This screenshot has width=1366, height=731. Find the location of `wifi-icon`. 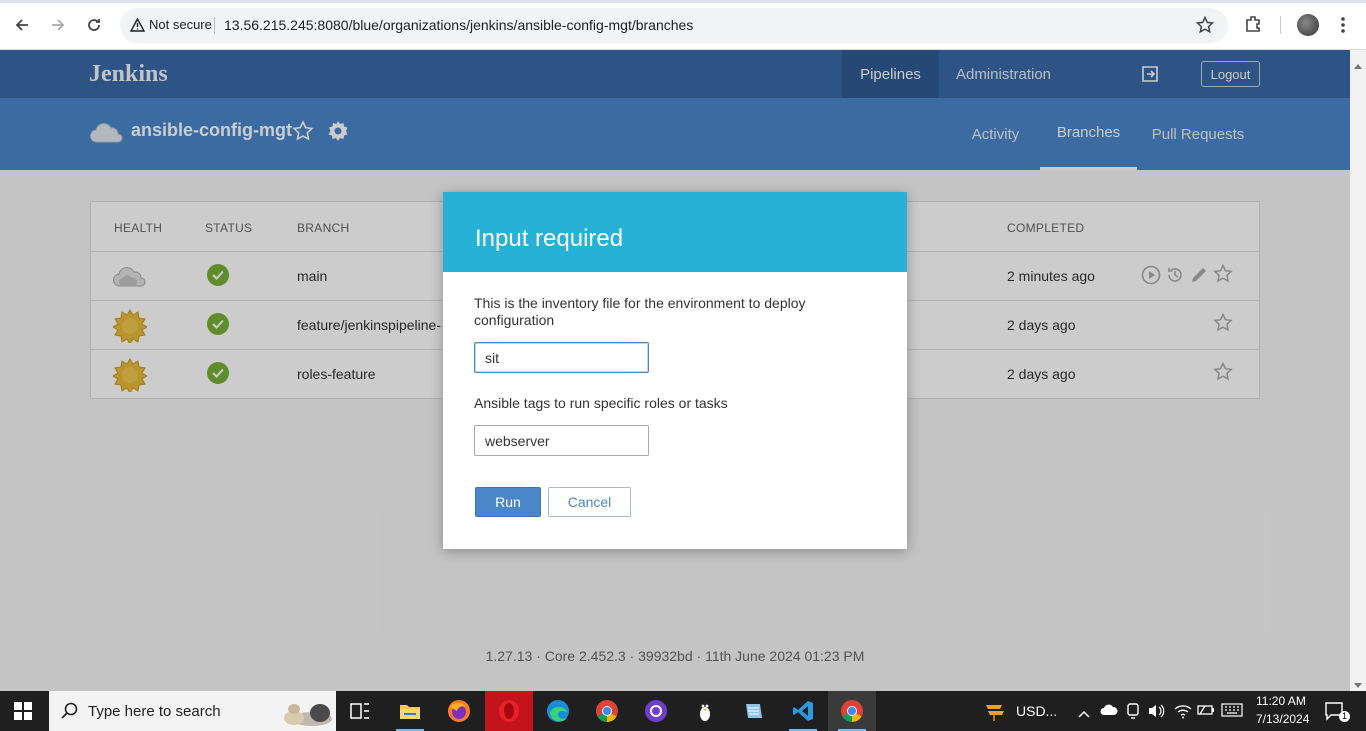

wifi-icon is located at coordinates (1183, 713).